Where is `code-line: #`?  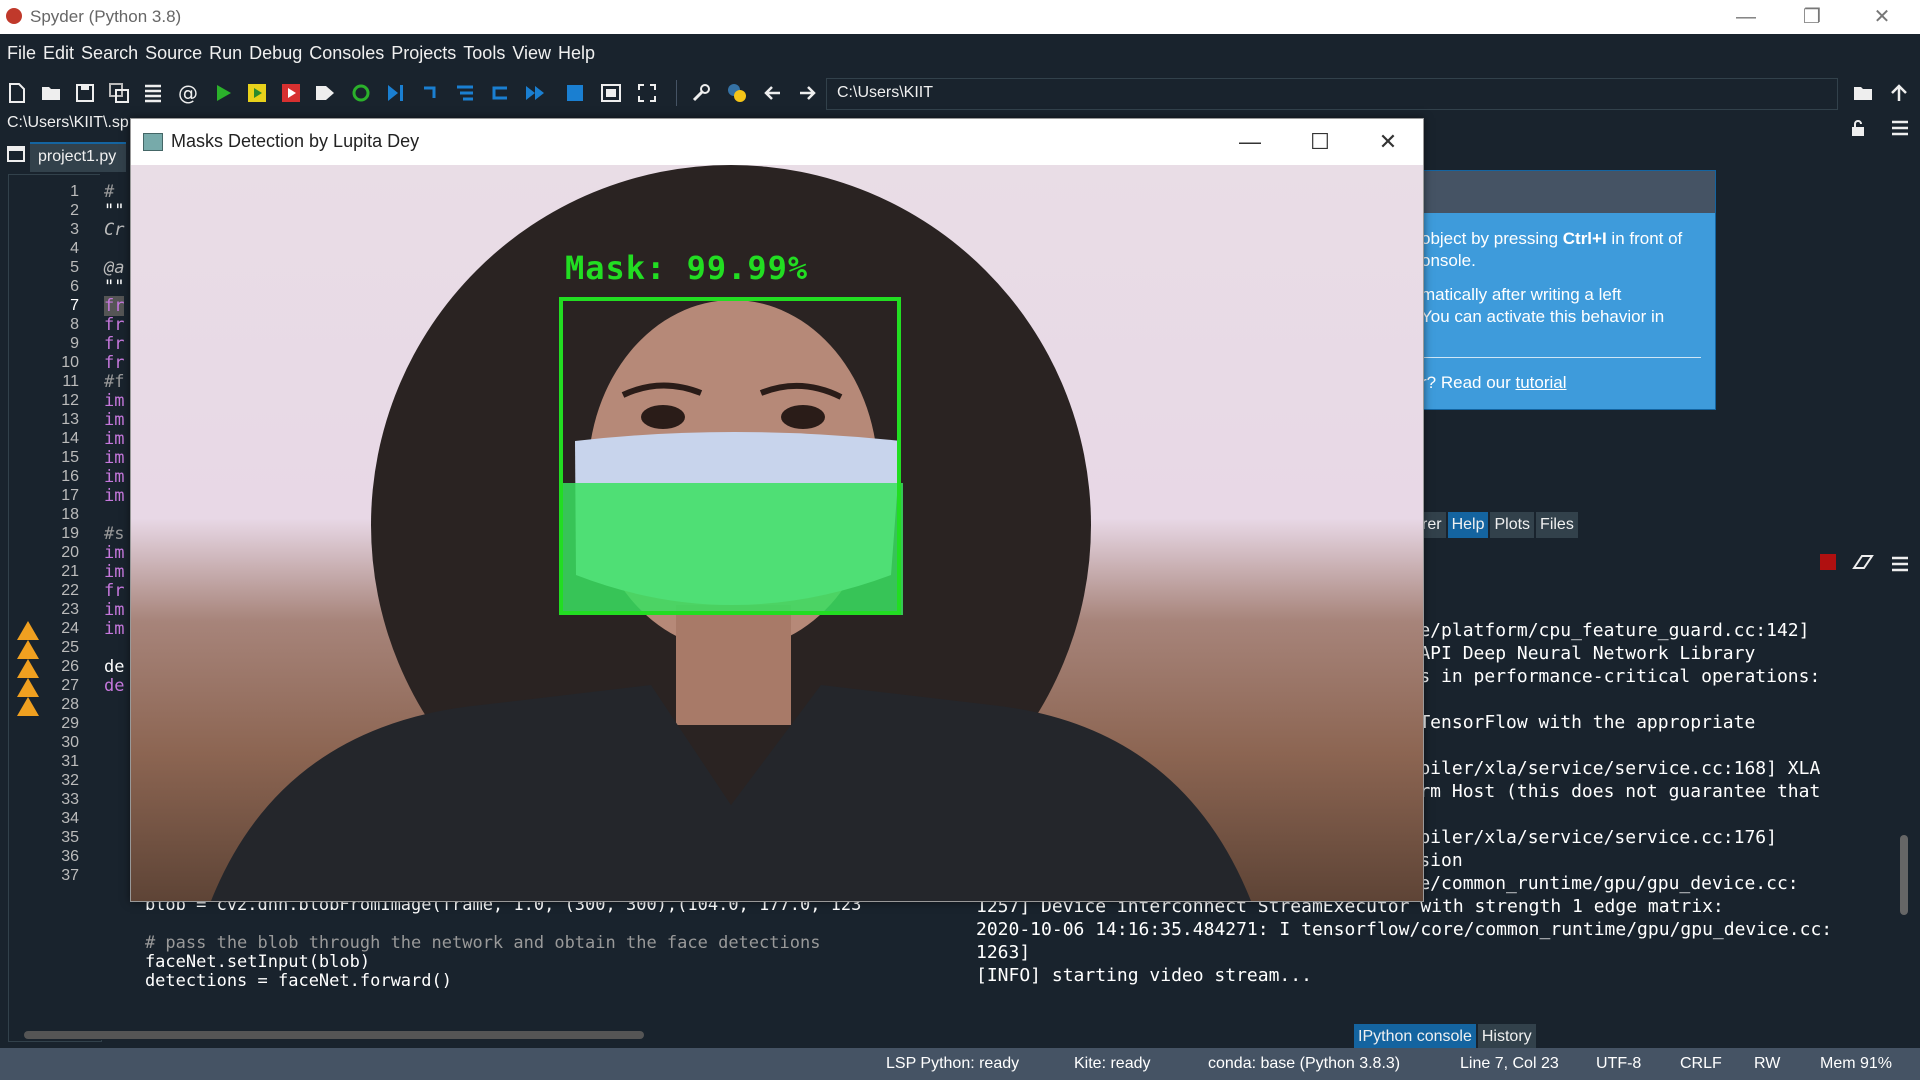 code-line: # is located at coordinates (109, 192).